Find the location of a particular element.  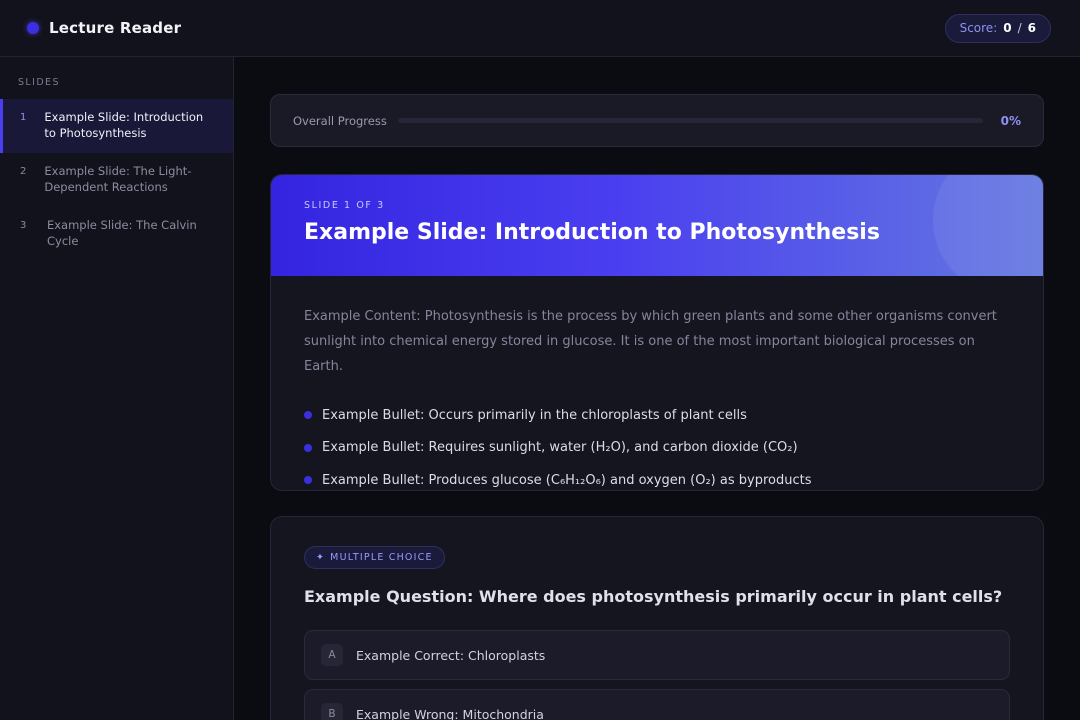

decorative-circle is located at coordinates (988, 225).